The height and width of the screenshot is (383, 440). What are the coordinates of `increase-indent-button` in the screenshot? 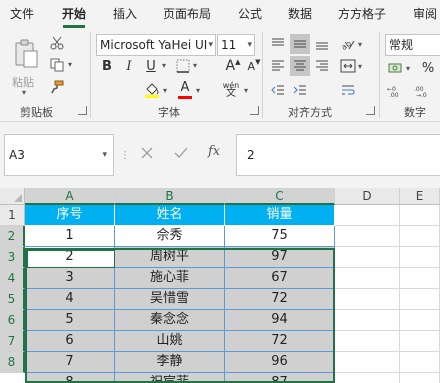 It's located at (300, 90).